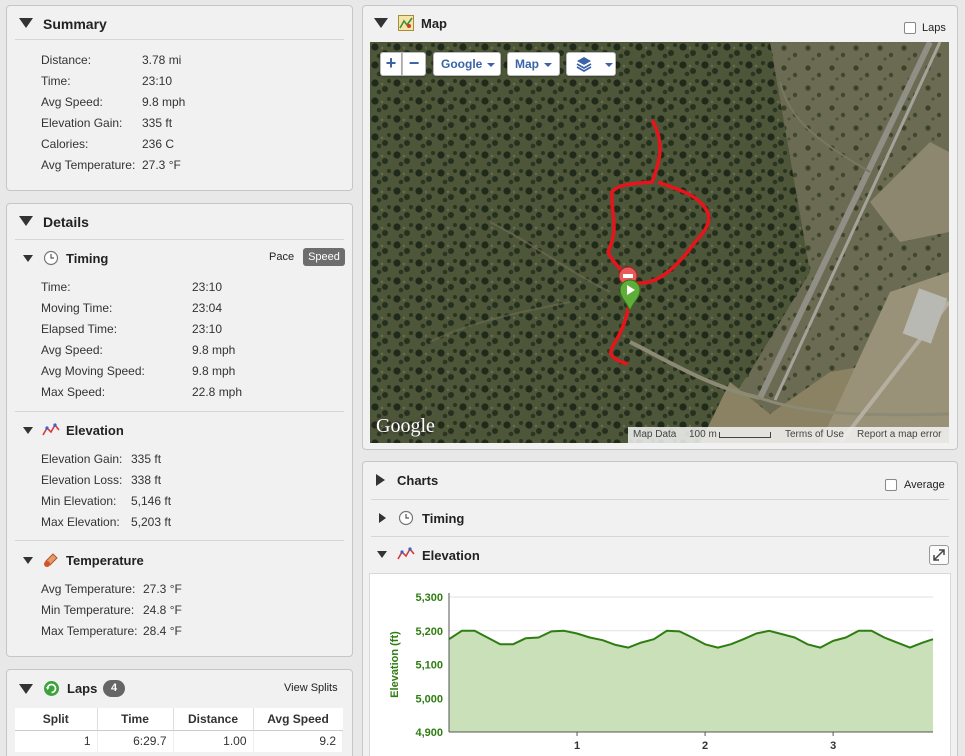  Describe the element at coordinates (162, 589) in the screenshot. I see `temperature-value-avg: 27.3 °F` at that location.